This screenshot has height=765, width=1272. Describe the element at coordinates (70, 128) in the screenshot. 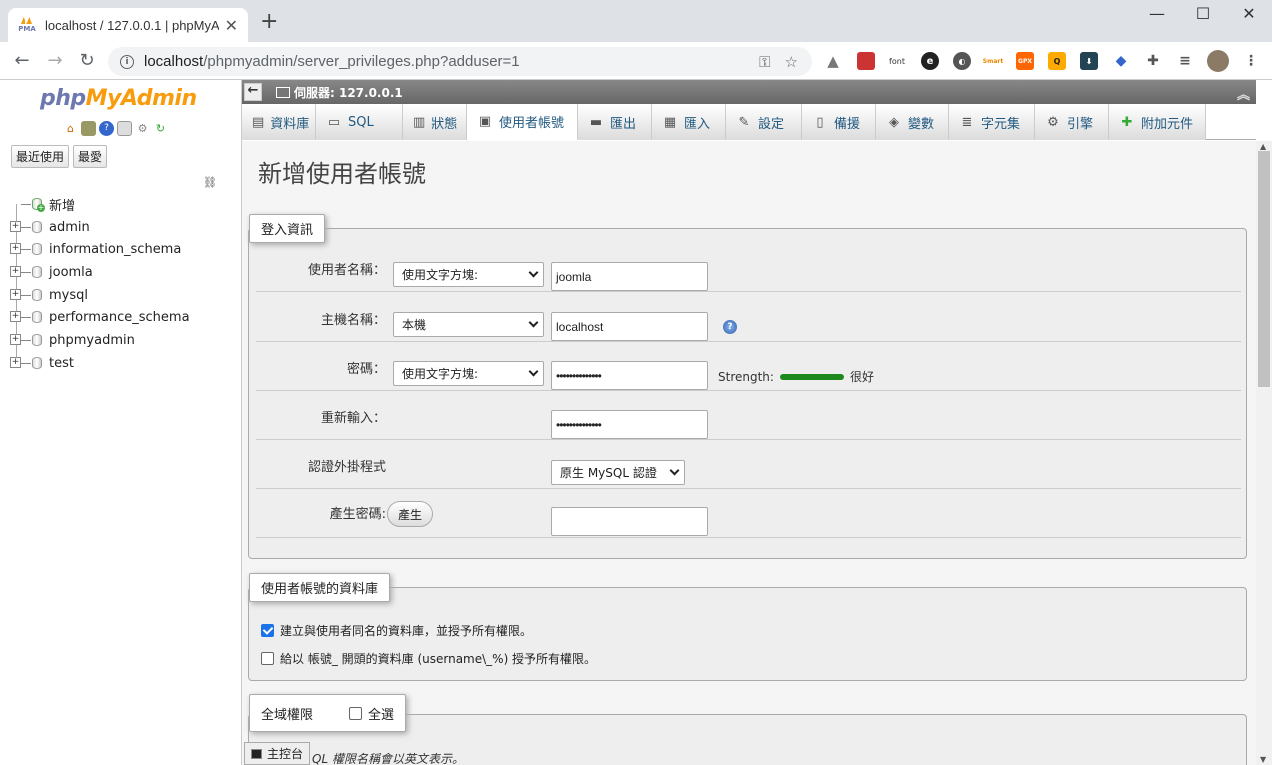

I see `home-icon: ⌂` at that location.